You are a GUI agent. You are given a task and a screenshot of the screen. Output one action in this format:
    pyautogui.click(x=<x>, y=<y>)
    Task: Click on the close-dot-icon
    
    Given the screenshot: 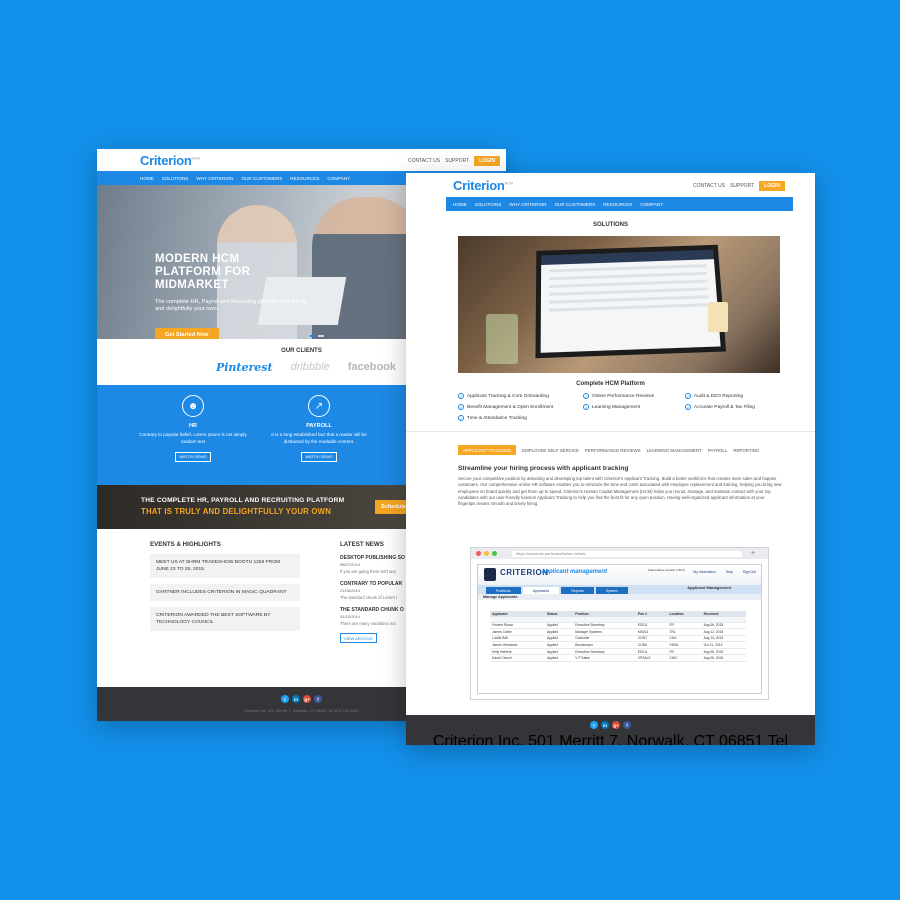 What is the action you would take?
    pyautogui.click(x=478, y=553)
    